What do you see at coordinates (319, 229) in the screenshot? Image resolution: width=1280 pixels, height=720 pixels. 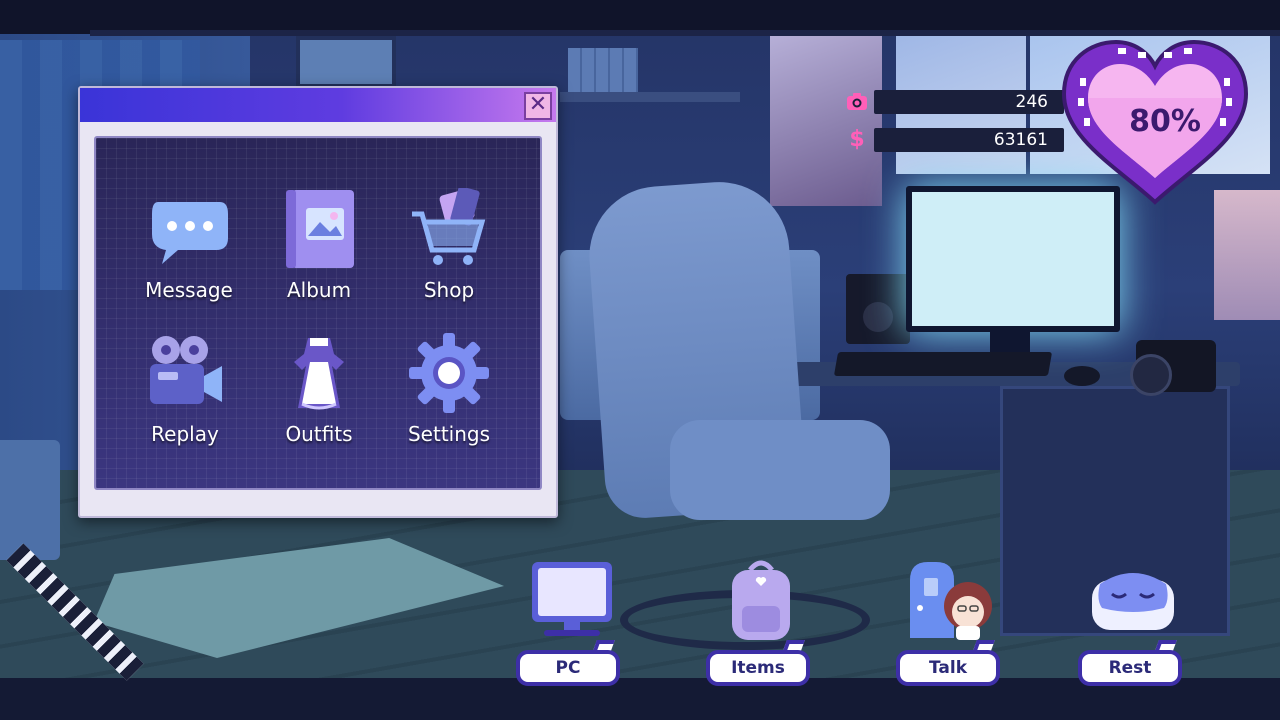 I see `photo-album-icon` at bounding box center [319, 229].